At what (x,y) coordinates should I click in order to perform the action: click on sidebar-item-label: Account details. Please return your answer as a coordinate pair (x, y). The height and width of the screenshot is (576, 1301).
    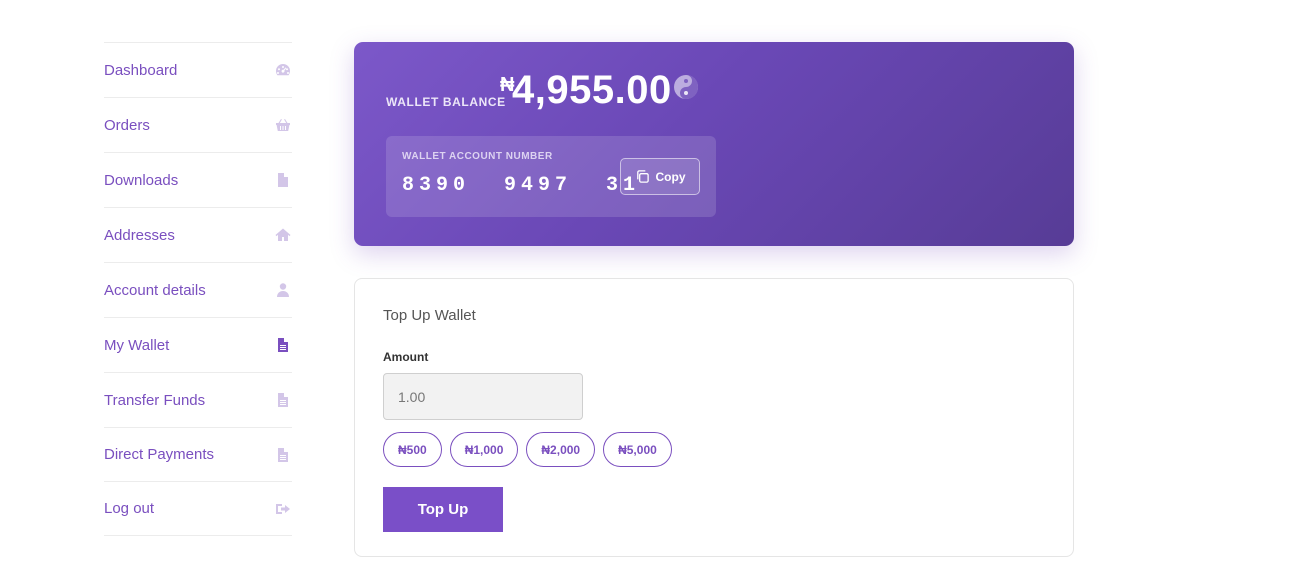
    Looking at the image, I should click on (155, 290).